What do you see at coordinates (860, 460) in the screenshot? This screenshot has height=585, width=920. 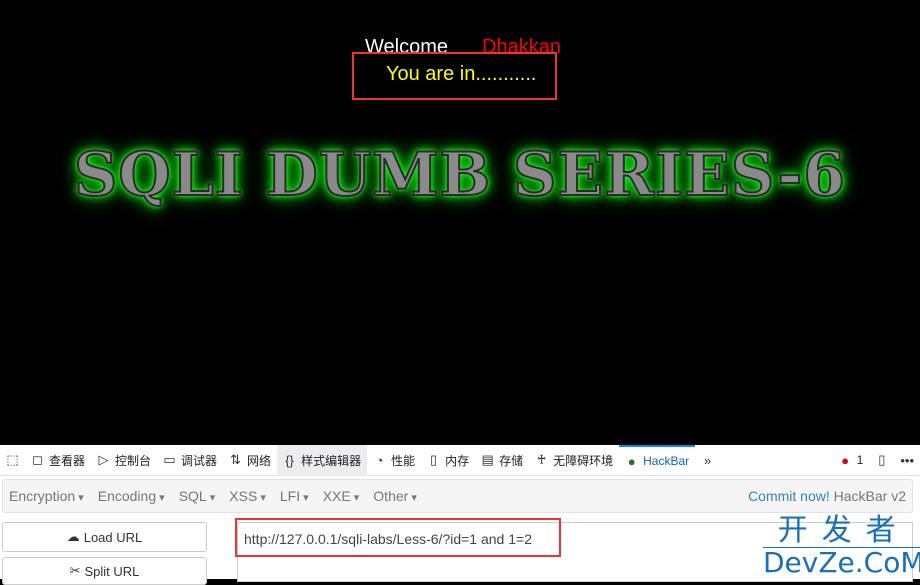 I see `error-count: 1` at bounding box center [860, 460].